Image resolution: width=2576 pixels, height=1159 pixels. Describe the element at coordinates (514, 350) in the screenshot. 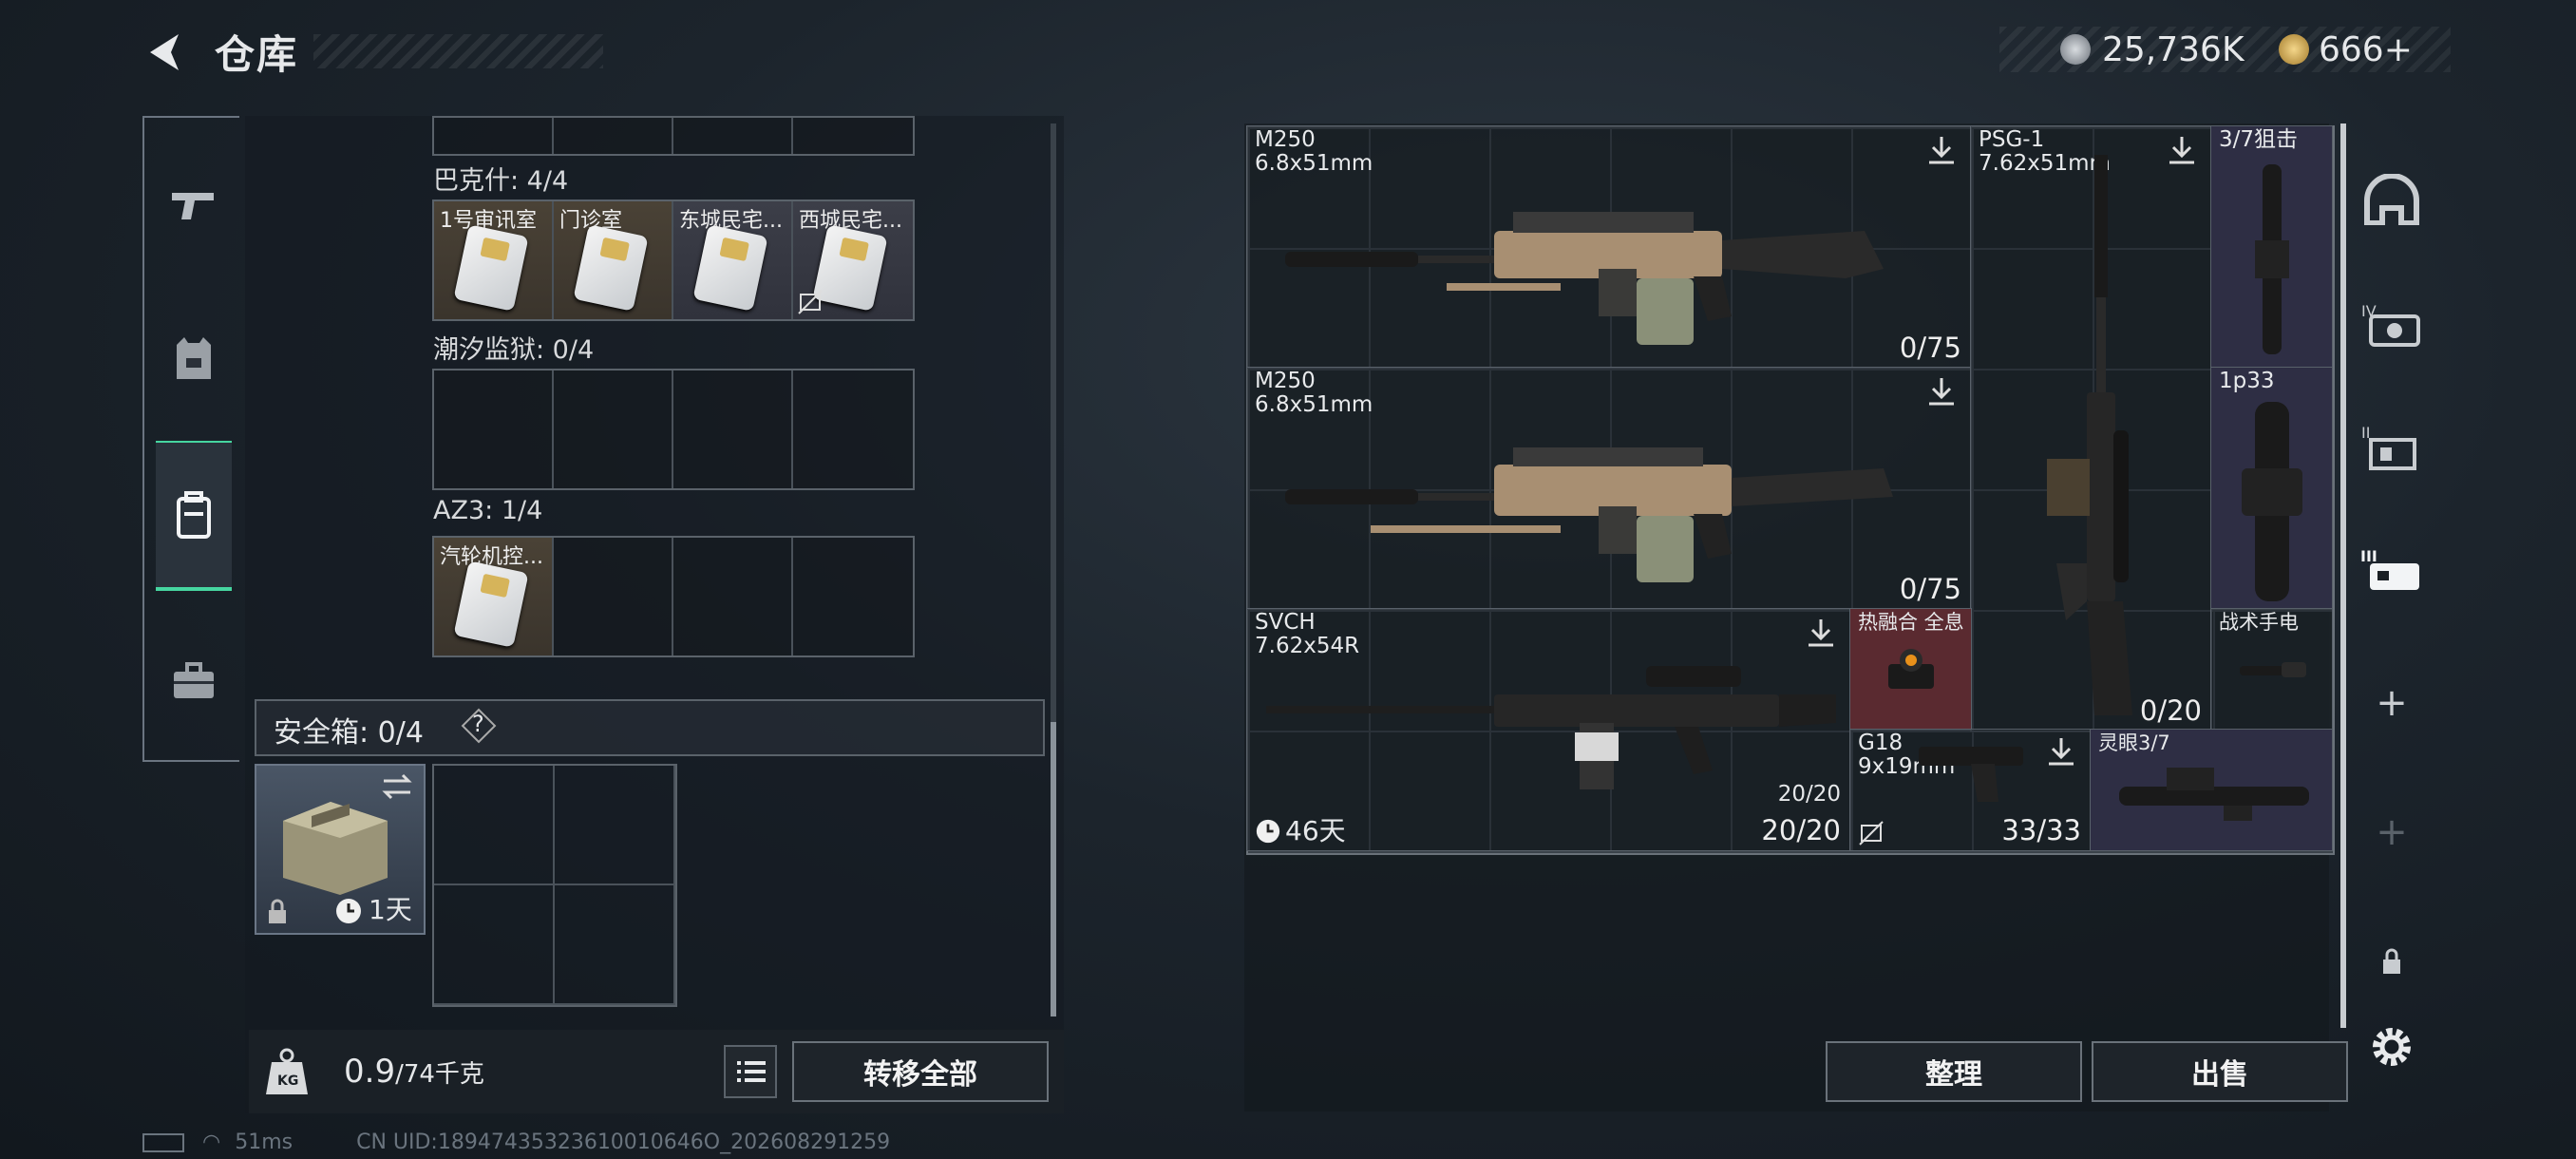

I see `container-label-tide-prison: 潮汐监狱: 0/4` at that location.